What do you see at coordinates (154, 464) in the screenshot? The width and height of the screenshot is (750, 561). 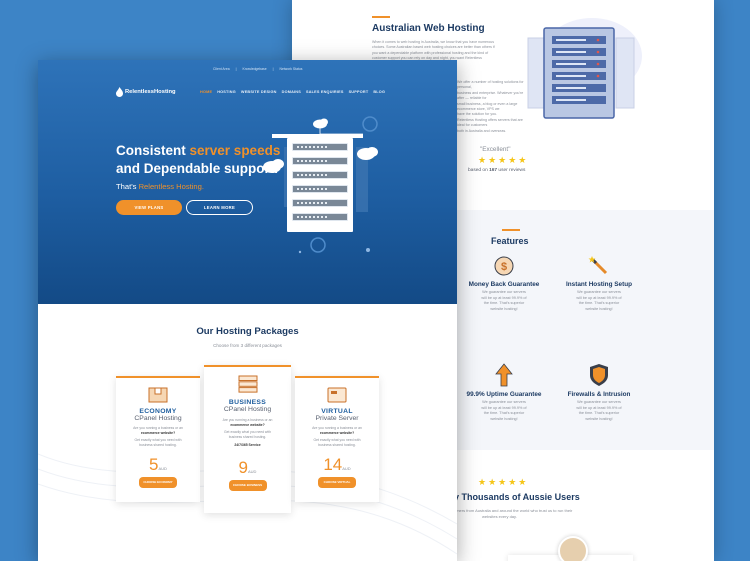 I see `price-value: 5` at bounding box center [154, 464].